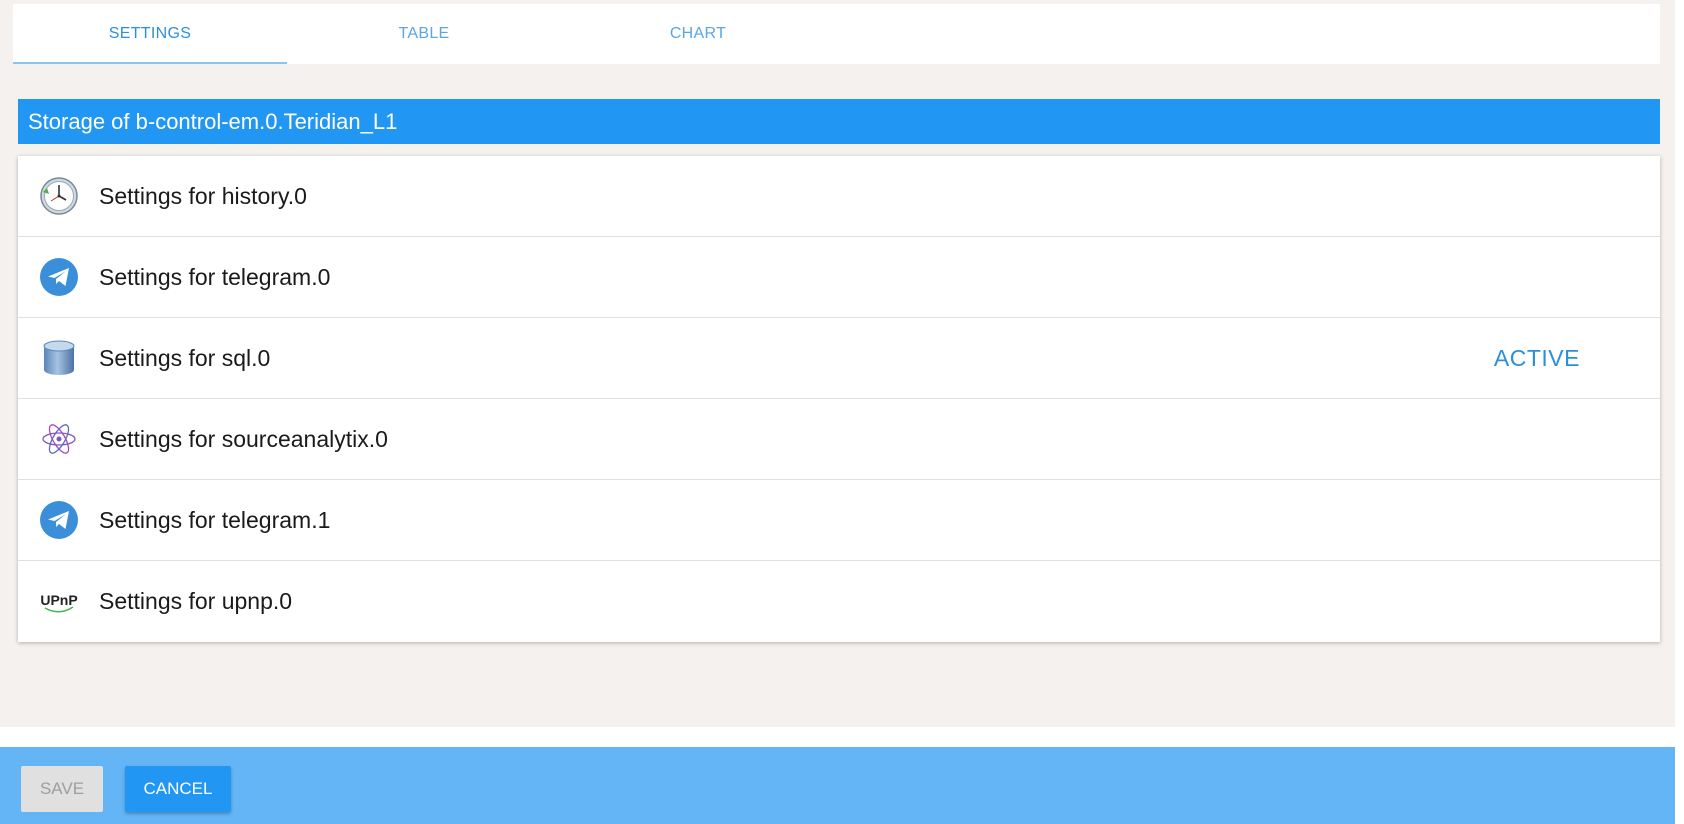 The height and width of the screenshot is (824, 1684). What do you see at coordinates (185, 357) in the screenshot?
I see `adapter-label: Settings for sql.0` at bounding box center [185, 357].